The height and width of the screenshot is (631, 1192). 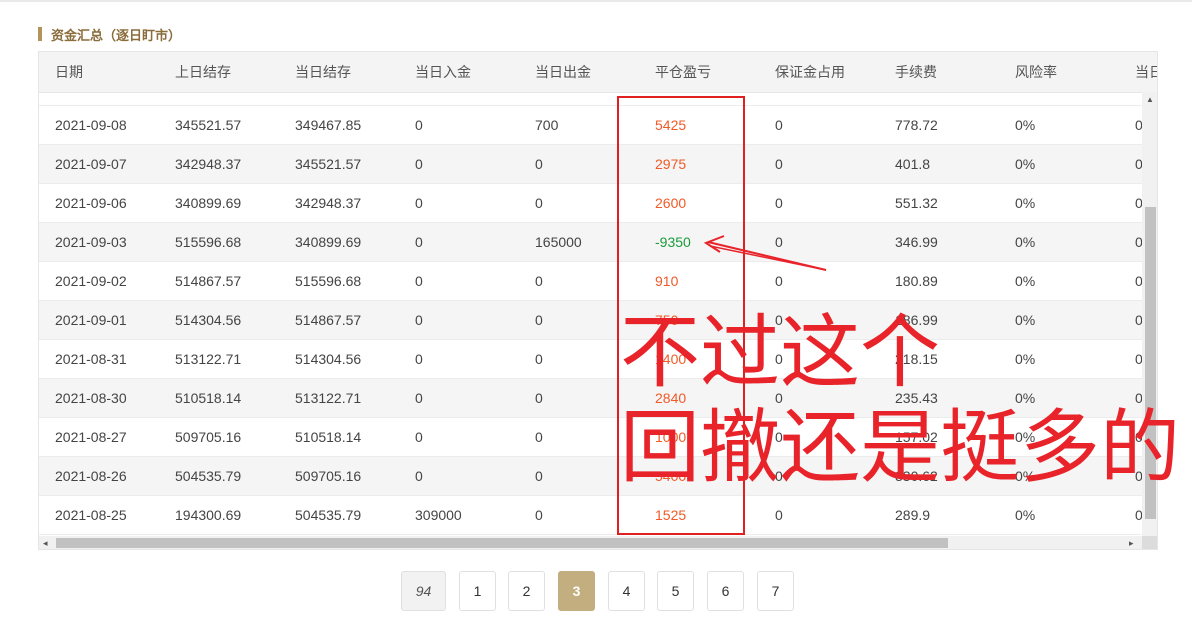 I want to click on cell-balance: 349467.85, so click(x=328, y=125).